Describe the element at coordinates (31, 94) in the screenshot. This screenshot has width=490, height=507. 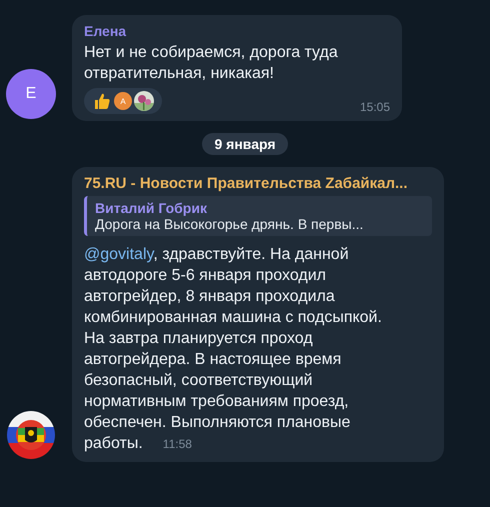
I see `avatar: Е` at that location.